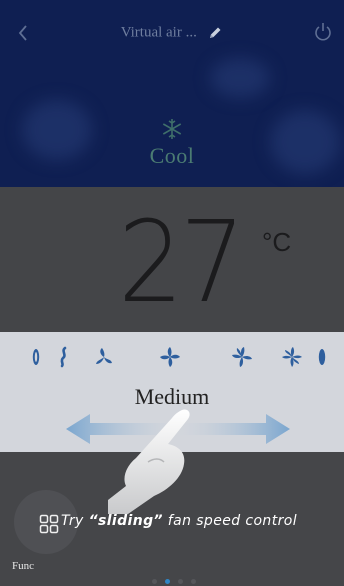 The height and width of the screenshot is (586, 344). I want to click on page-indicator, so click(178, 577).